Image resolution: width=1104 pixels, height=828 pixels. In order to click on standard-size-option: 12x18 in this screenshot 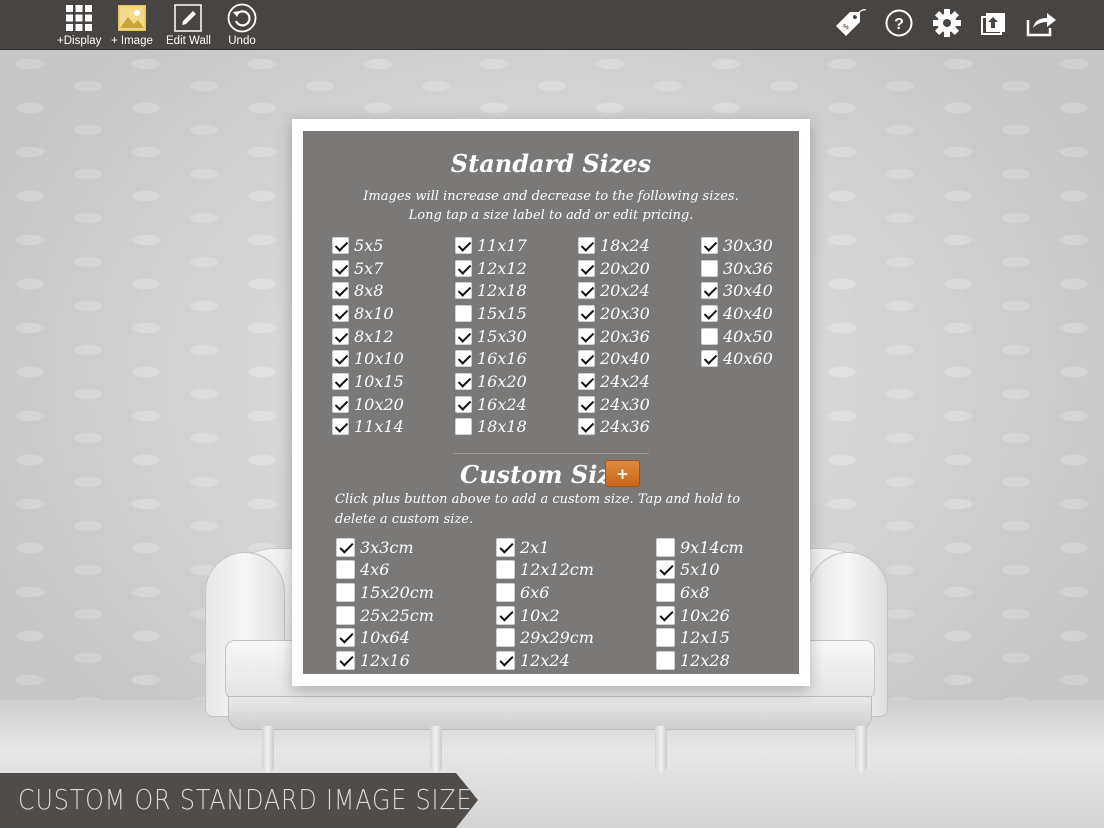, I will do `click(515, 290)`.